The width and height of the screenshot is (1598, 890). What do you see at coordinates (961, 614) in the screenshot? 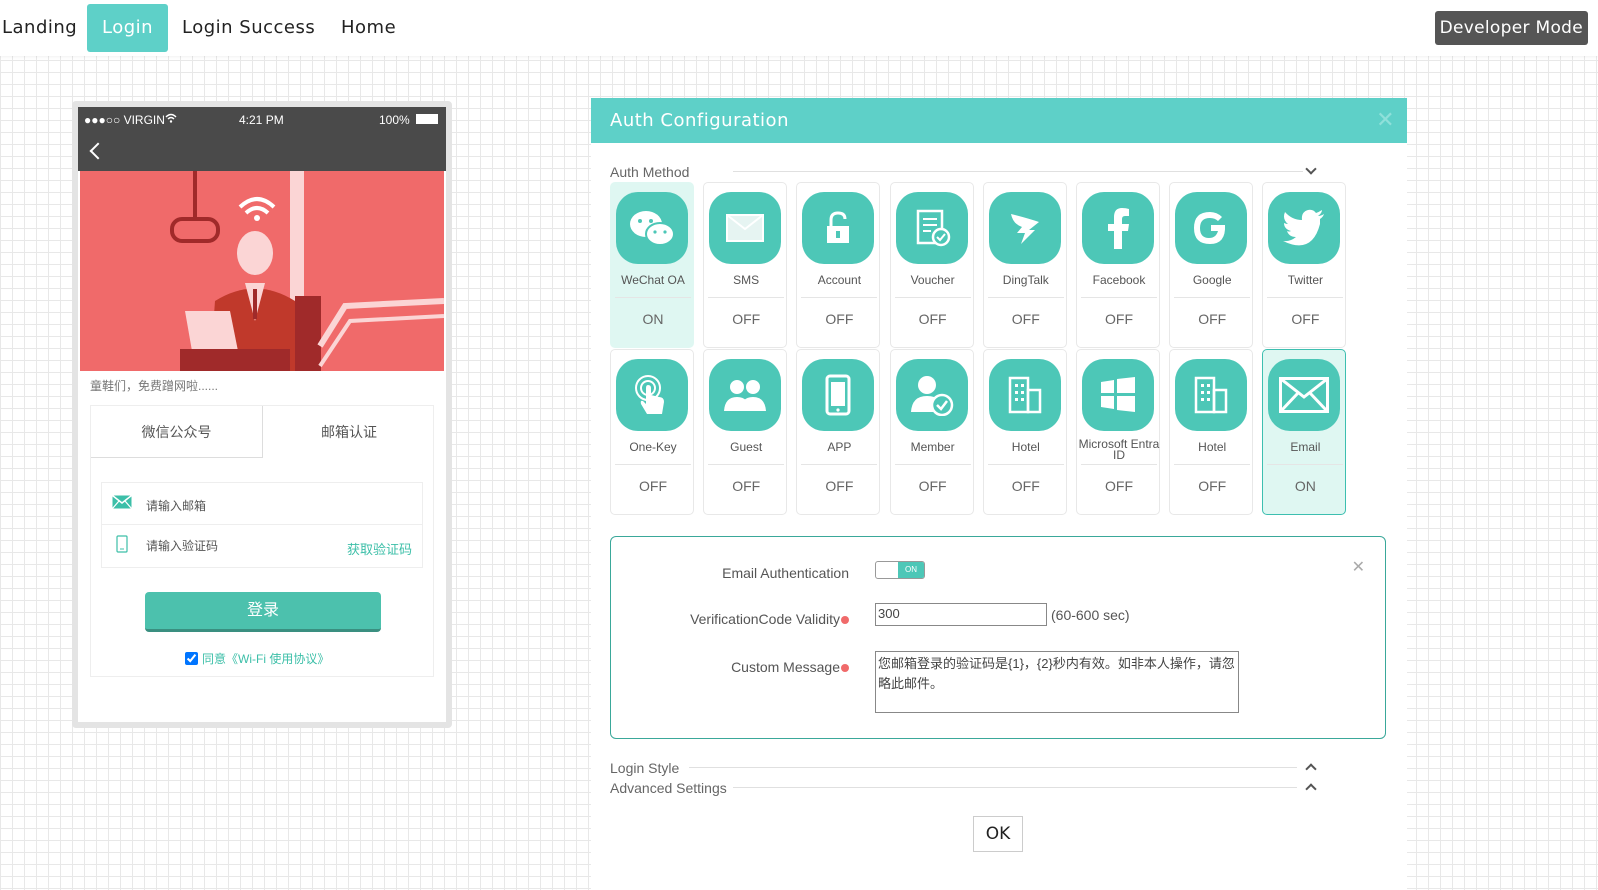
I see `validity-input: 300` at bounding box center [961, 614].